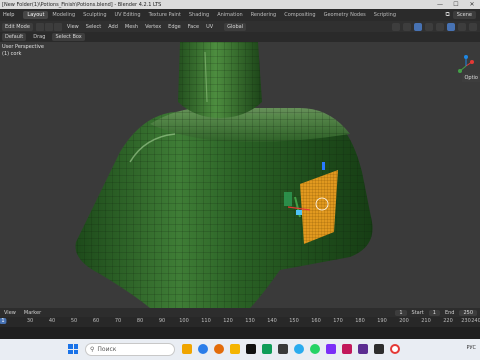 The image size is (480, 360). I want to click on app6-icon, so click(379, 349).